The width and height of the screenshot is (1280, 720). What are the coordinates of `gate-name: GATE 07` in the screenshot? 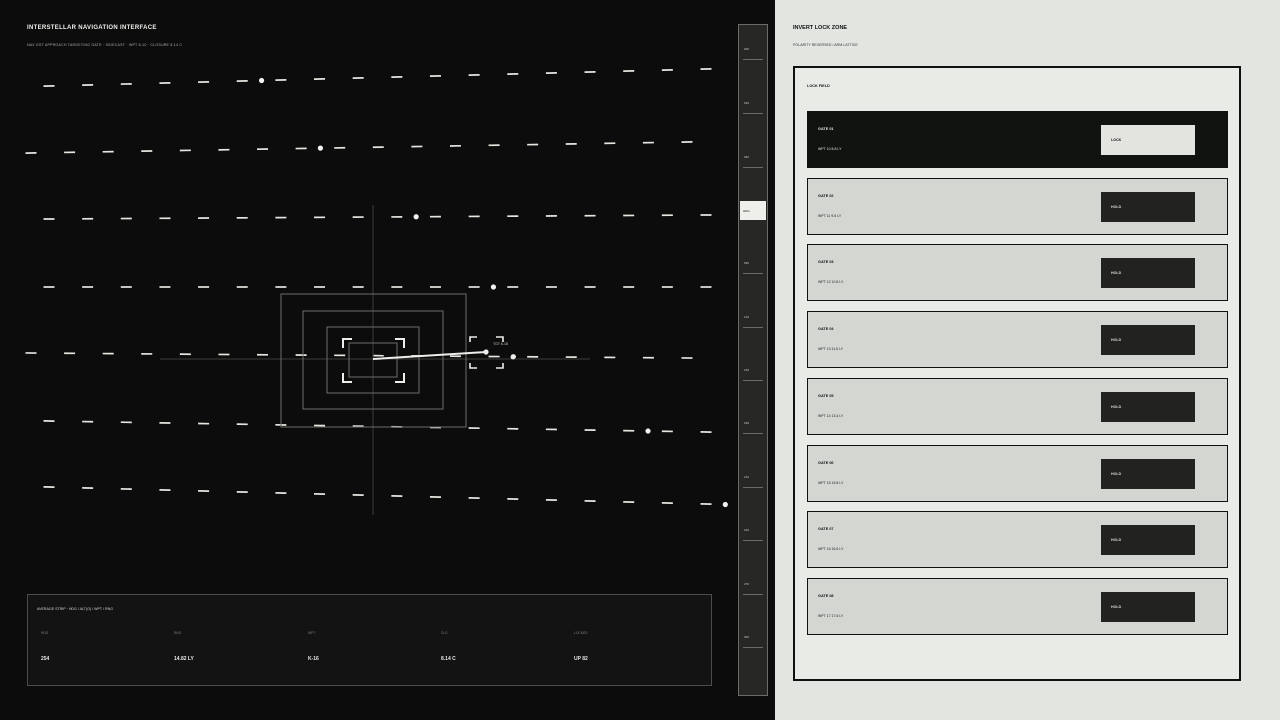 It's located at (826, 529).